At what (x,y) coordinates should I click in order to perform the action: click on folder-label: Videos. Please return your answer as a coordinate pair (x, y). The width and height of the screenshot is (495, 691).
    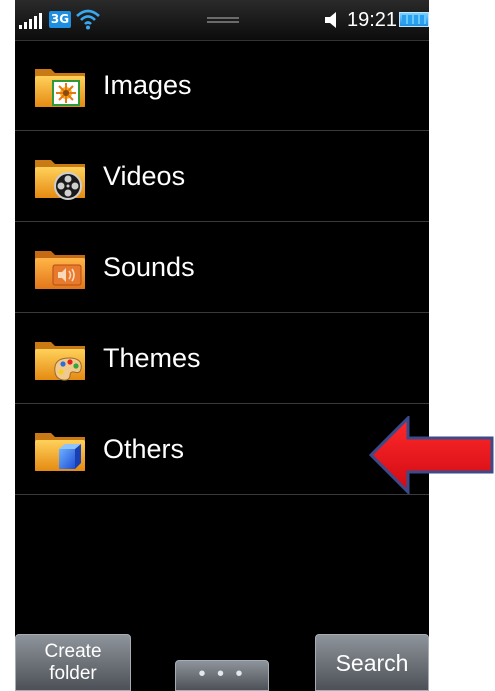
    Looking at the image, I should click on (144, 176).